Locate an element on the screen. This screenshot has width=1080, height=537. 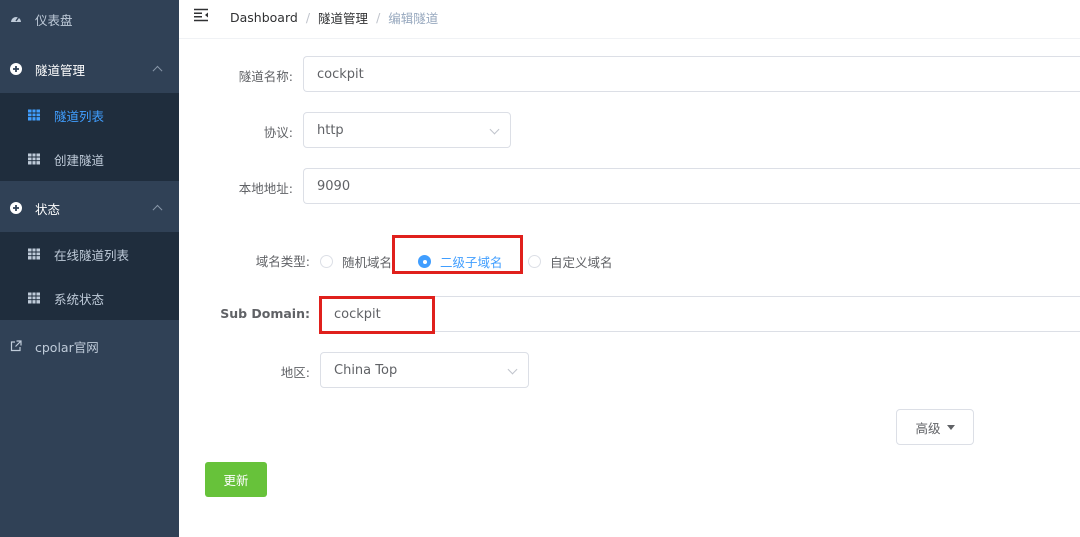
submenu-tunnel-management: 隧道列表 创建隧道 is located at coordinates (89, 137).